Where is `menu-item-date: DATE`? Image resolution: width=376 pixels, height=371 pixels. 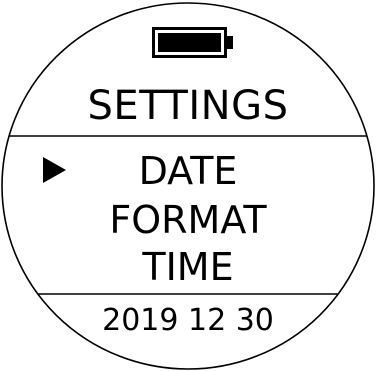
menu-item-date: DATE is located at coordinates (188, 171).